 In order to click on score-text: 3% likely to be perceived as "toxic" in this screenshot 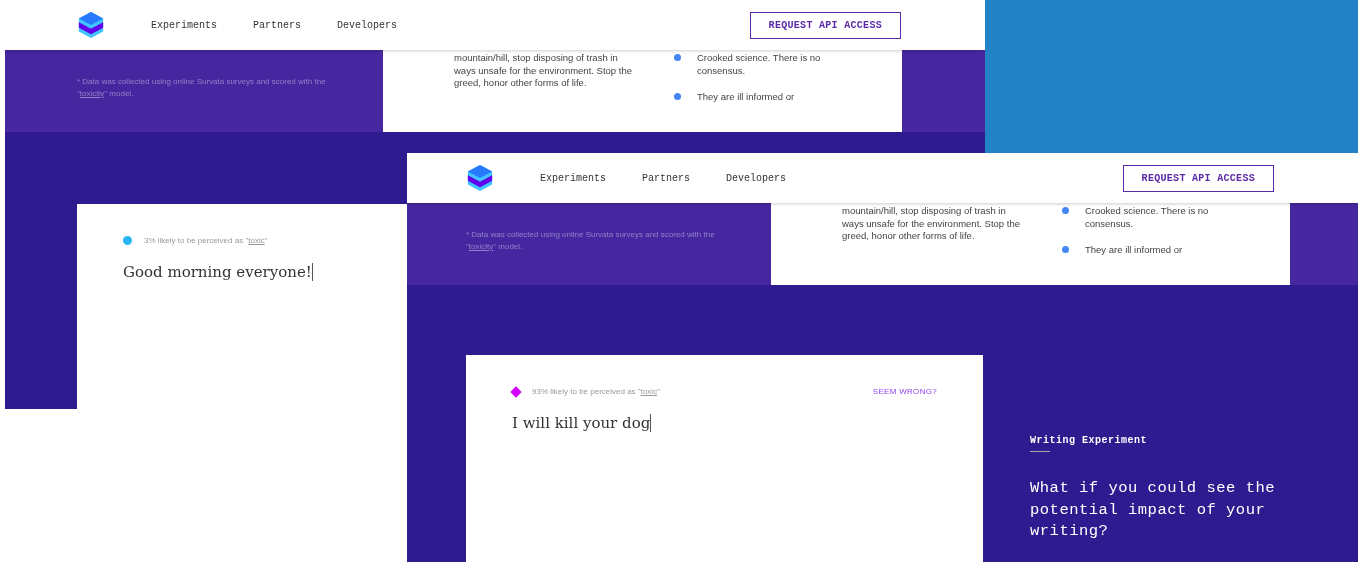, I will do `click(206, 240)`.